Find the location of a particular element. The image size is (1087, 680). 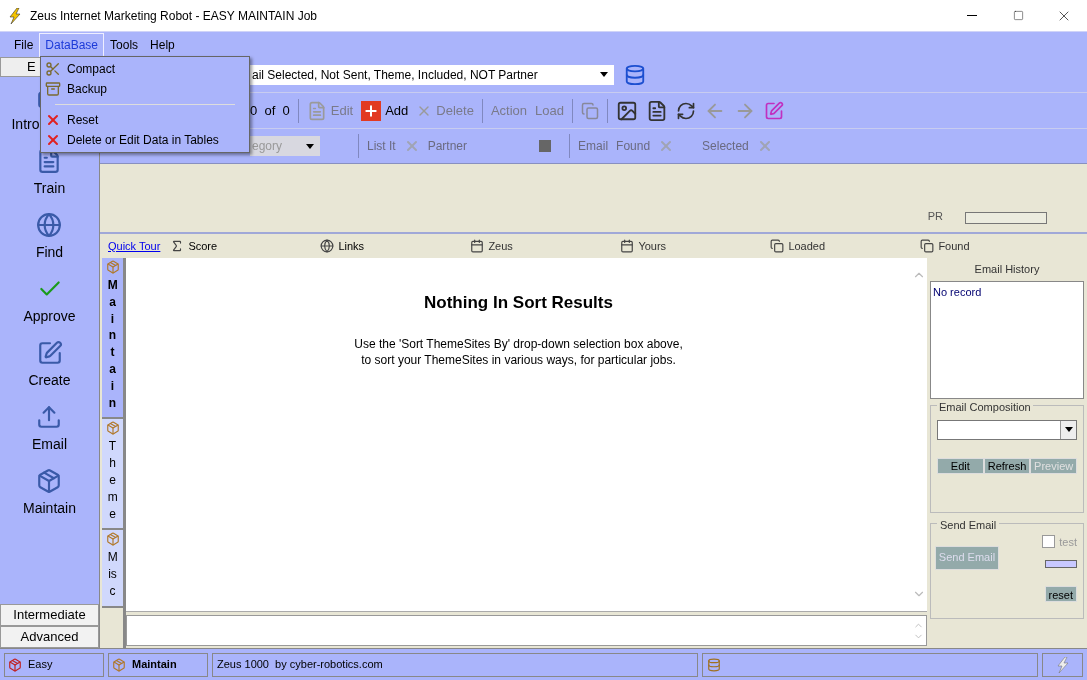

sidebar-item: Maintain is located at coordinates (49, 508).